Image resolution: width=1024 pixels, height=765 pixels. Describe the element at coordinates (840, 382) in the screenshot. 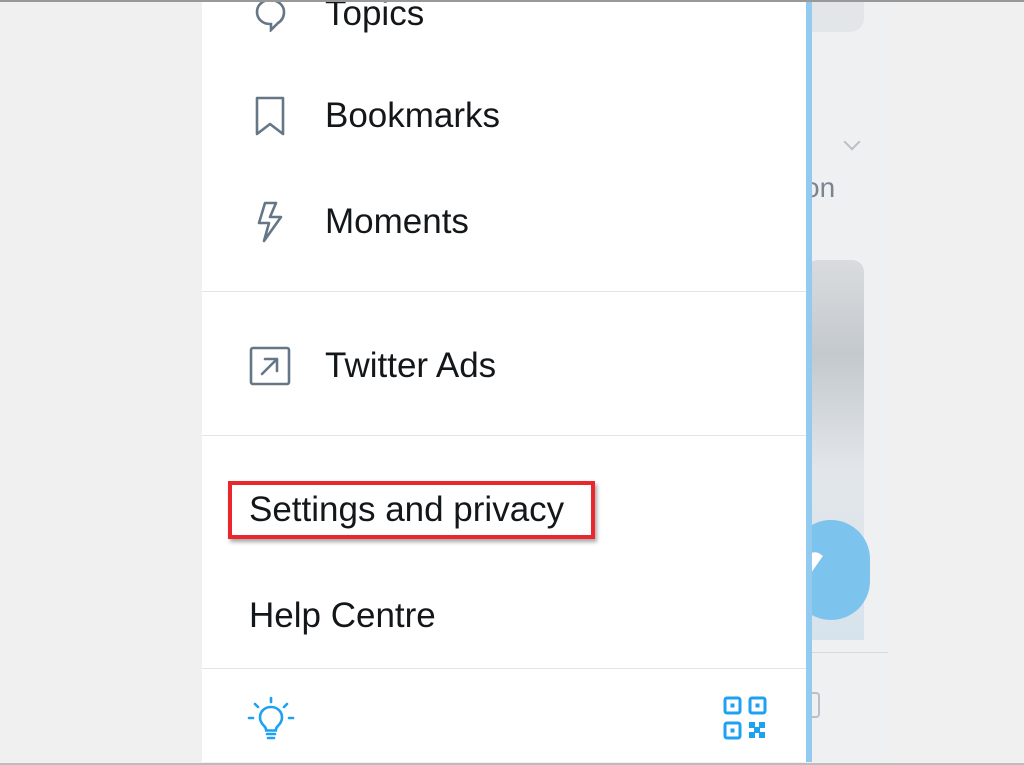

I see `background-timeline: on` at that location.